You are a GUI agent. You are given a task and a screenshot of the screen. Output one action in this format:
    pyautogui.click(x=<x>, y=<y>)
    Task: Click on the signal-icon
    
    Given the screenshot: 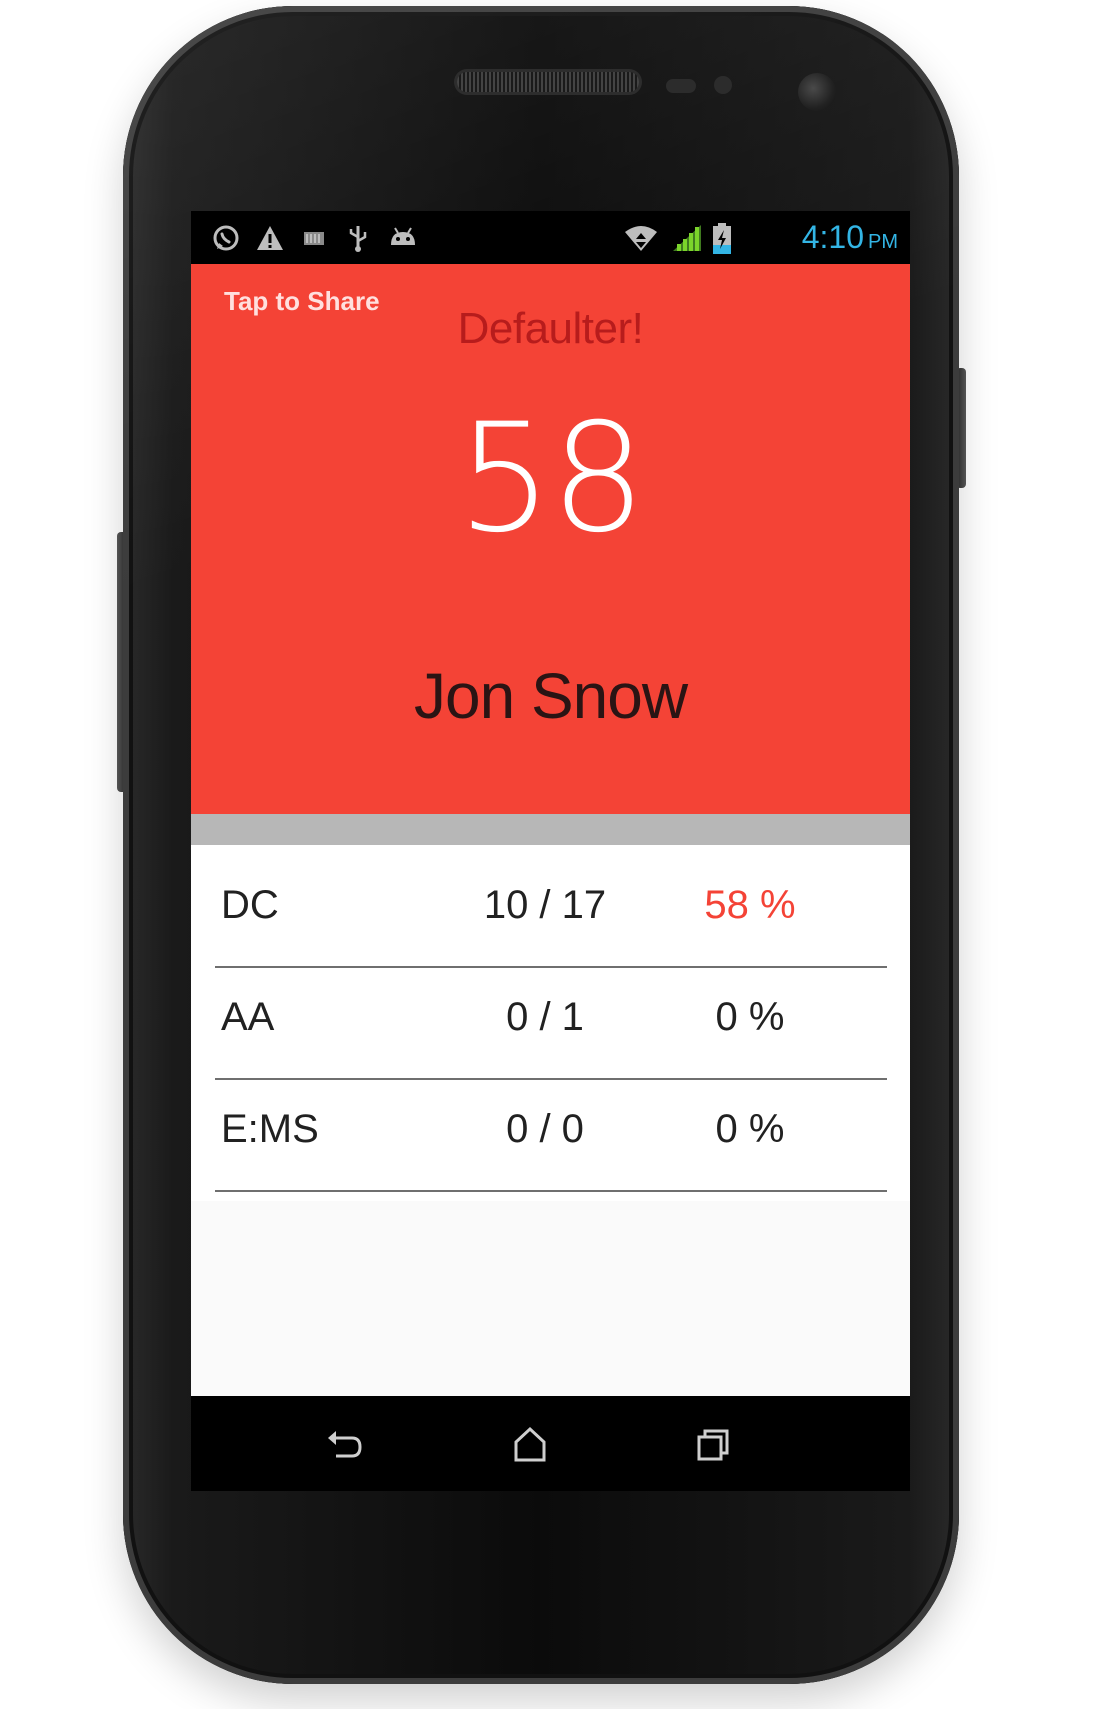 What is the action you would take?
    pyautogui.click(x=687, y=238)
    